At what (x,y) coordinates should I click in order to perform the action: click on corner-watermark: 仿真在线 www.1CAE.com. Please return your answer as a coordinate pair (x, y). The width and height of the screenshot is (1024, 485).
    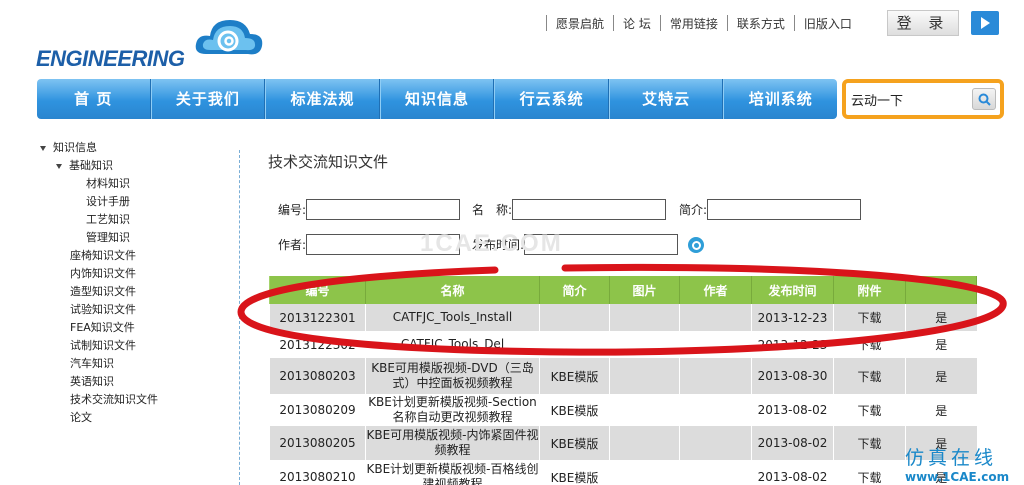
    Looking at the image, I should click on (964, 464).